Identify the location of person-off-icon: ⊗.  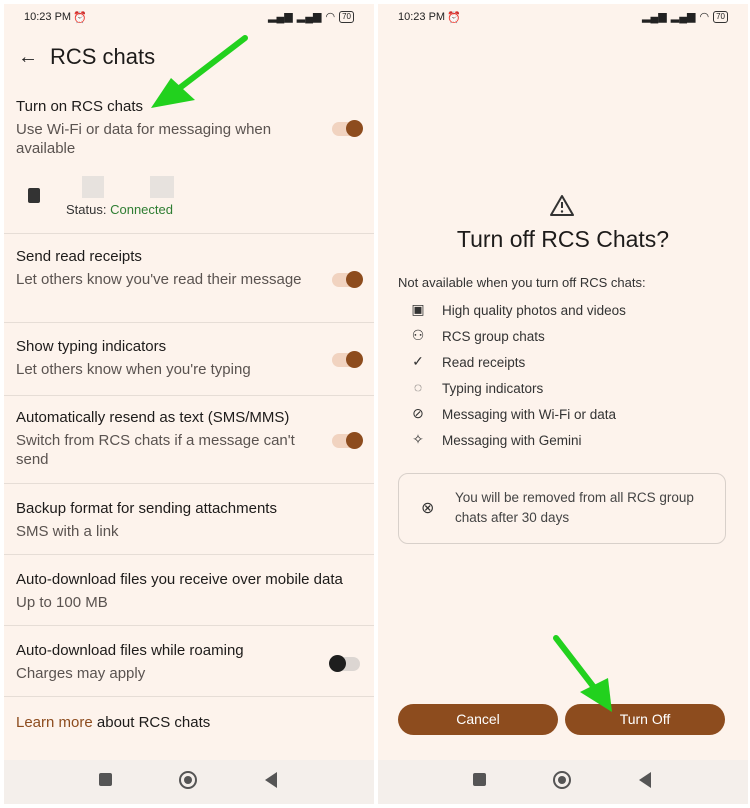
(428, 508).